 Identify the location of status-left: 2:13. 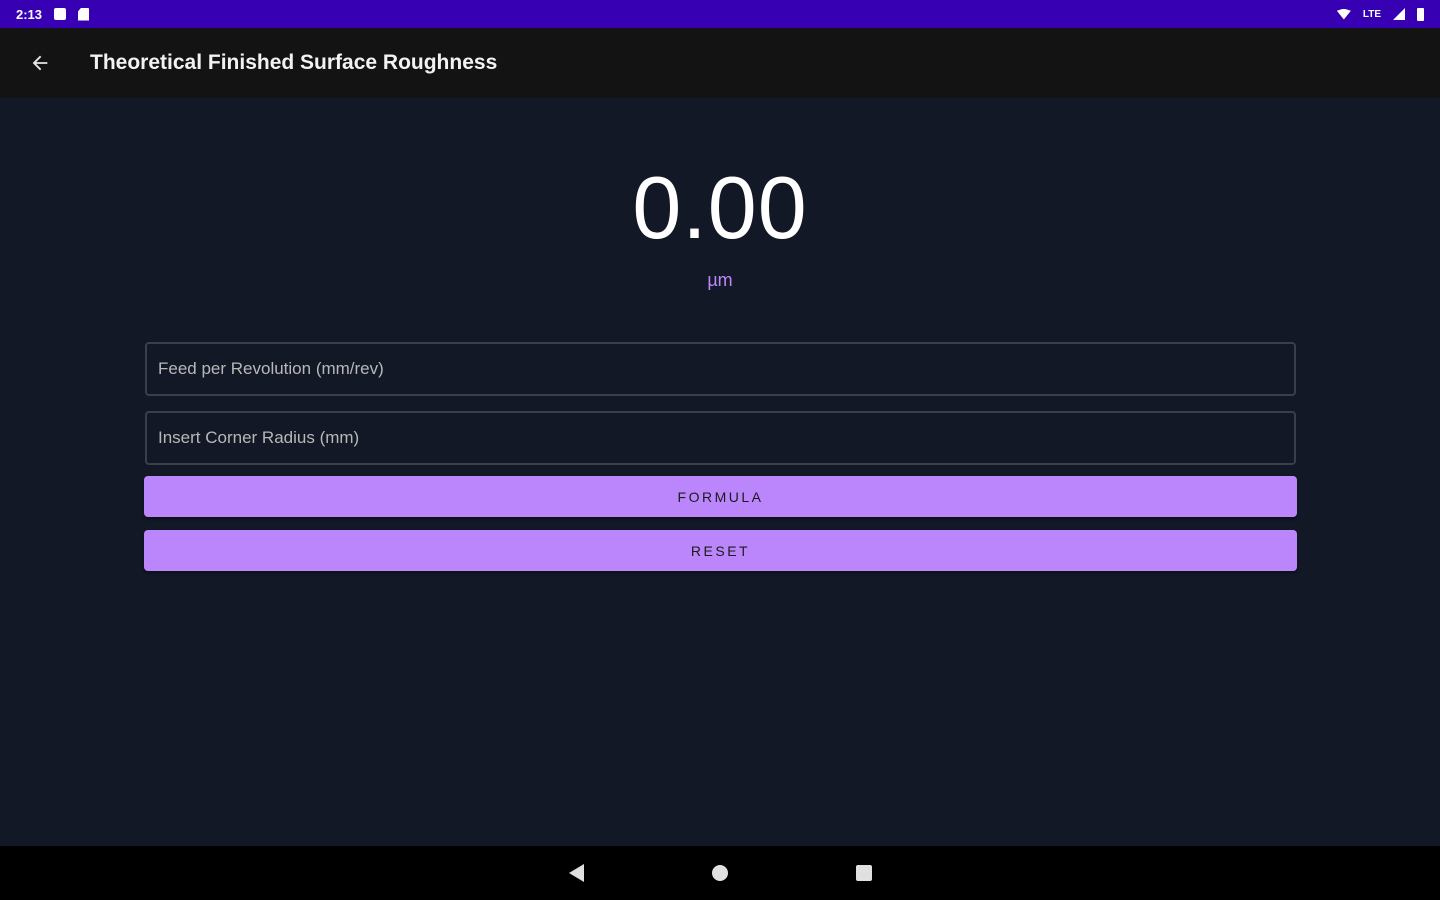
(53, 14).